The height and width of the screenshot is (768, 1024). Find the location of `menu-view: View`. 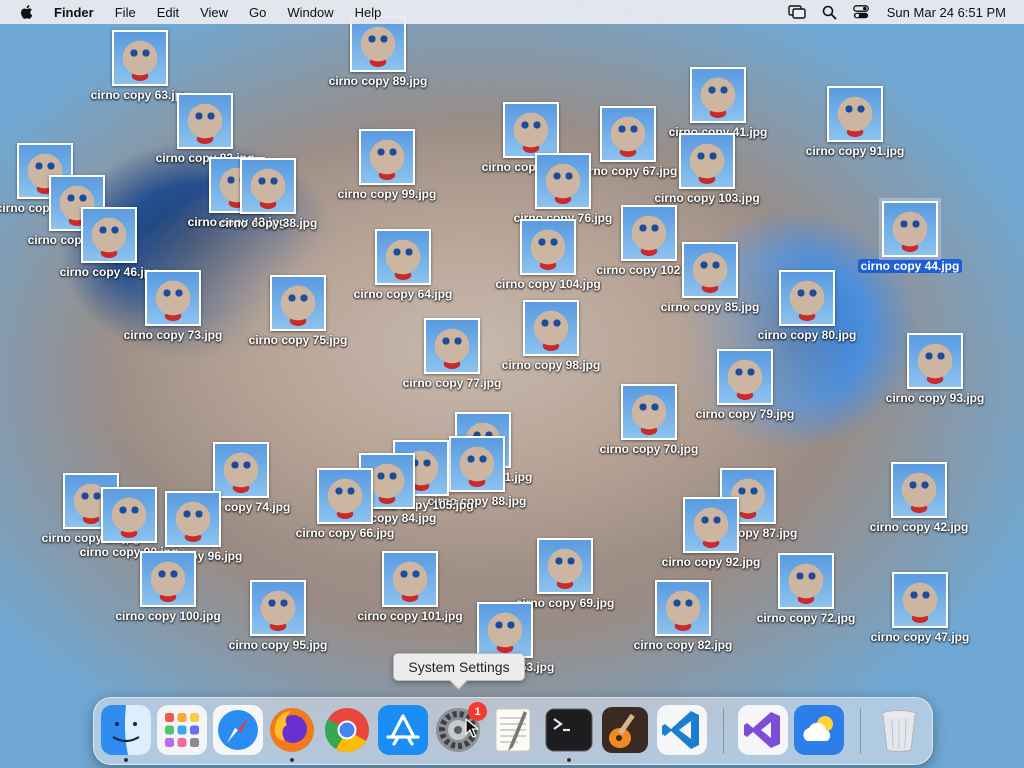

menu-view: View is located at coordinates (214, 12).